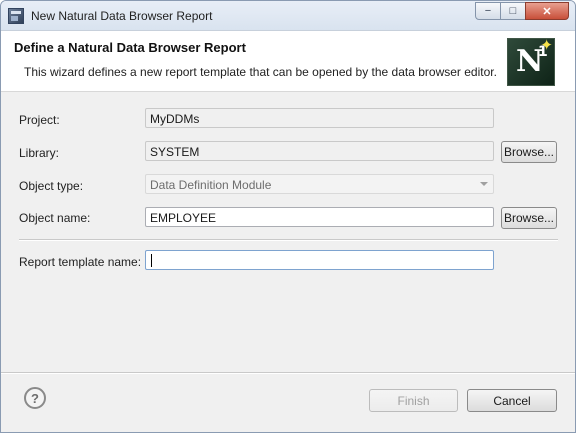 Image resolution: width=576 pixels, height=433 pixels. Describe the element at coordinates (211, 185) in the screenshot. I see `object-type-value: Data Definition Module` at that location.